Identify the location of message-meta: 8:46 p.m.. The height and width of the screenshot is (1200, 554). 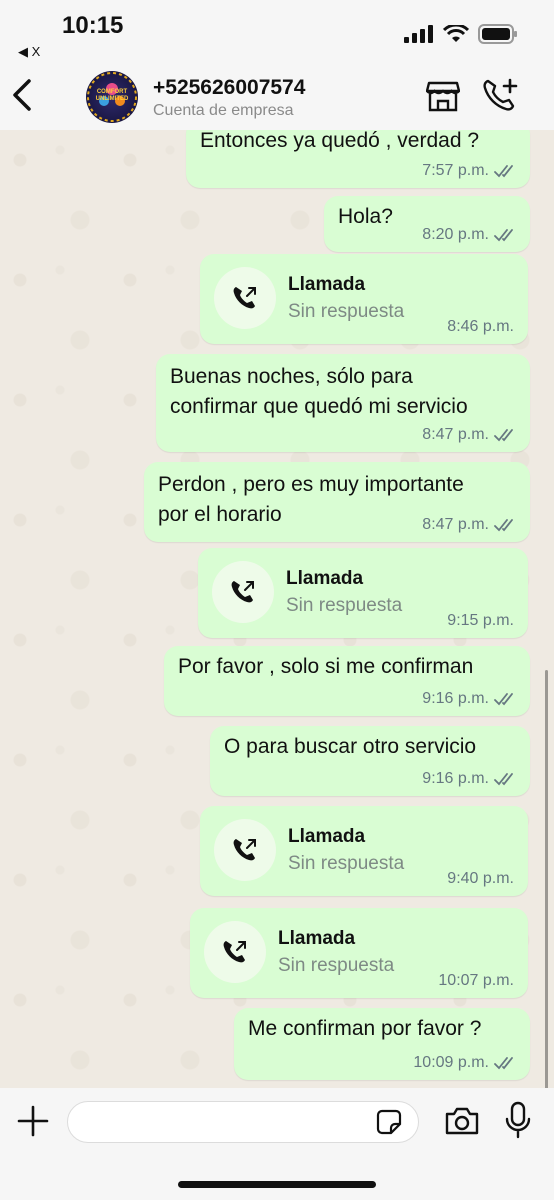
(480, 327).